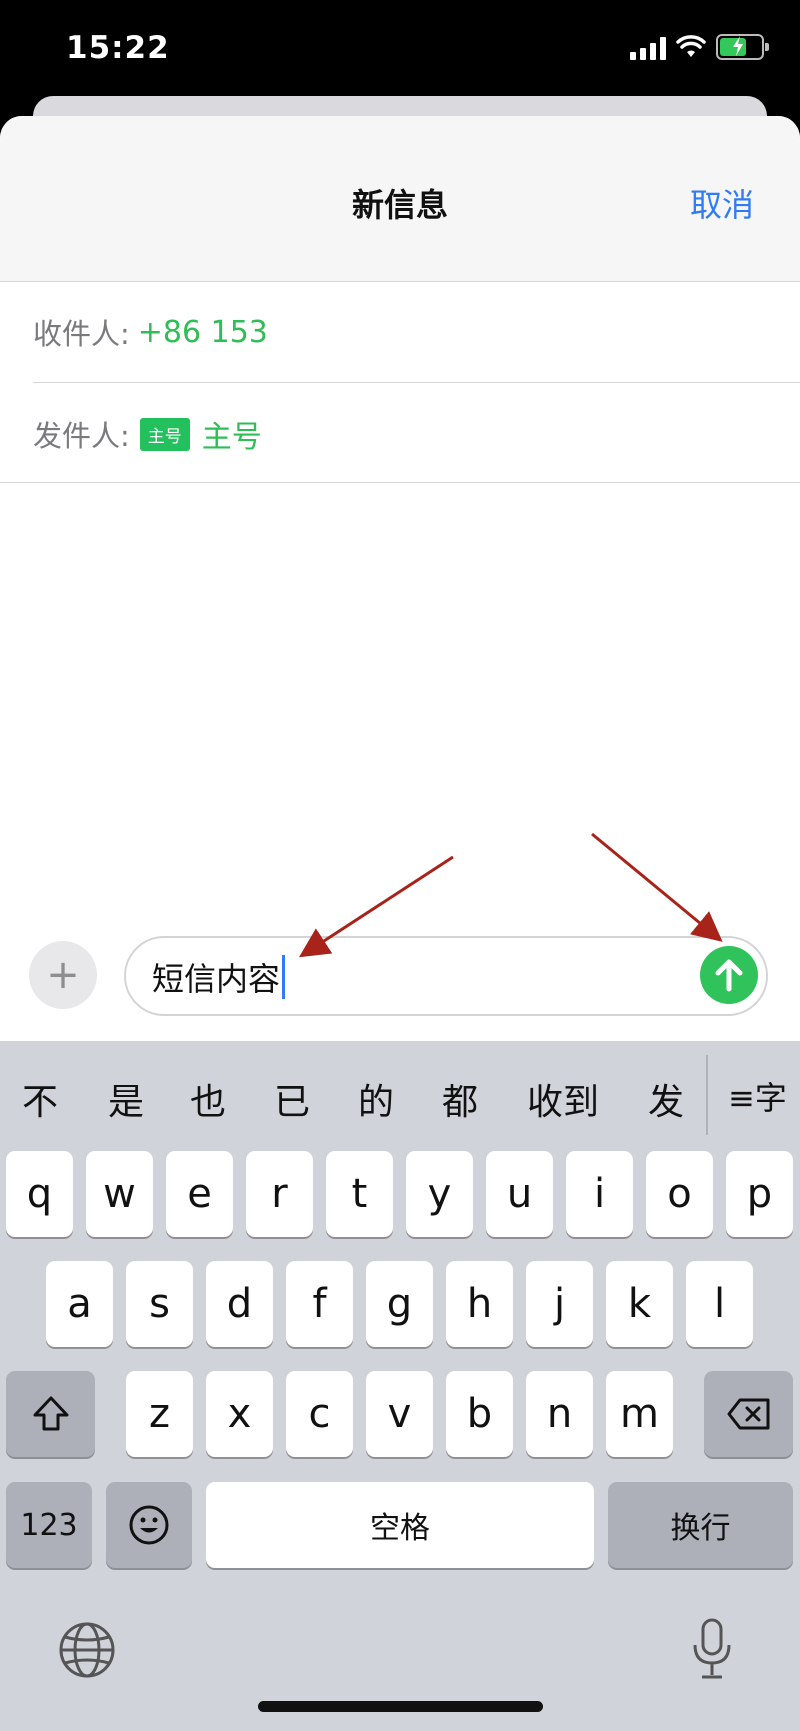 The image size is (800, 1731). What do you see at coordinates (757, 1096) in the screenshot?
I see `more-candidates-button: ≡字` at bounding box center [757, 1096].